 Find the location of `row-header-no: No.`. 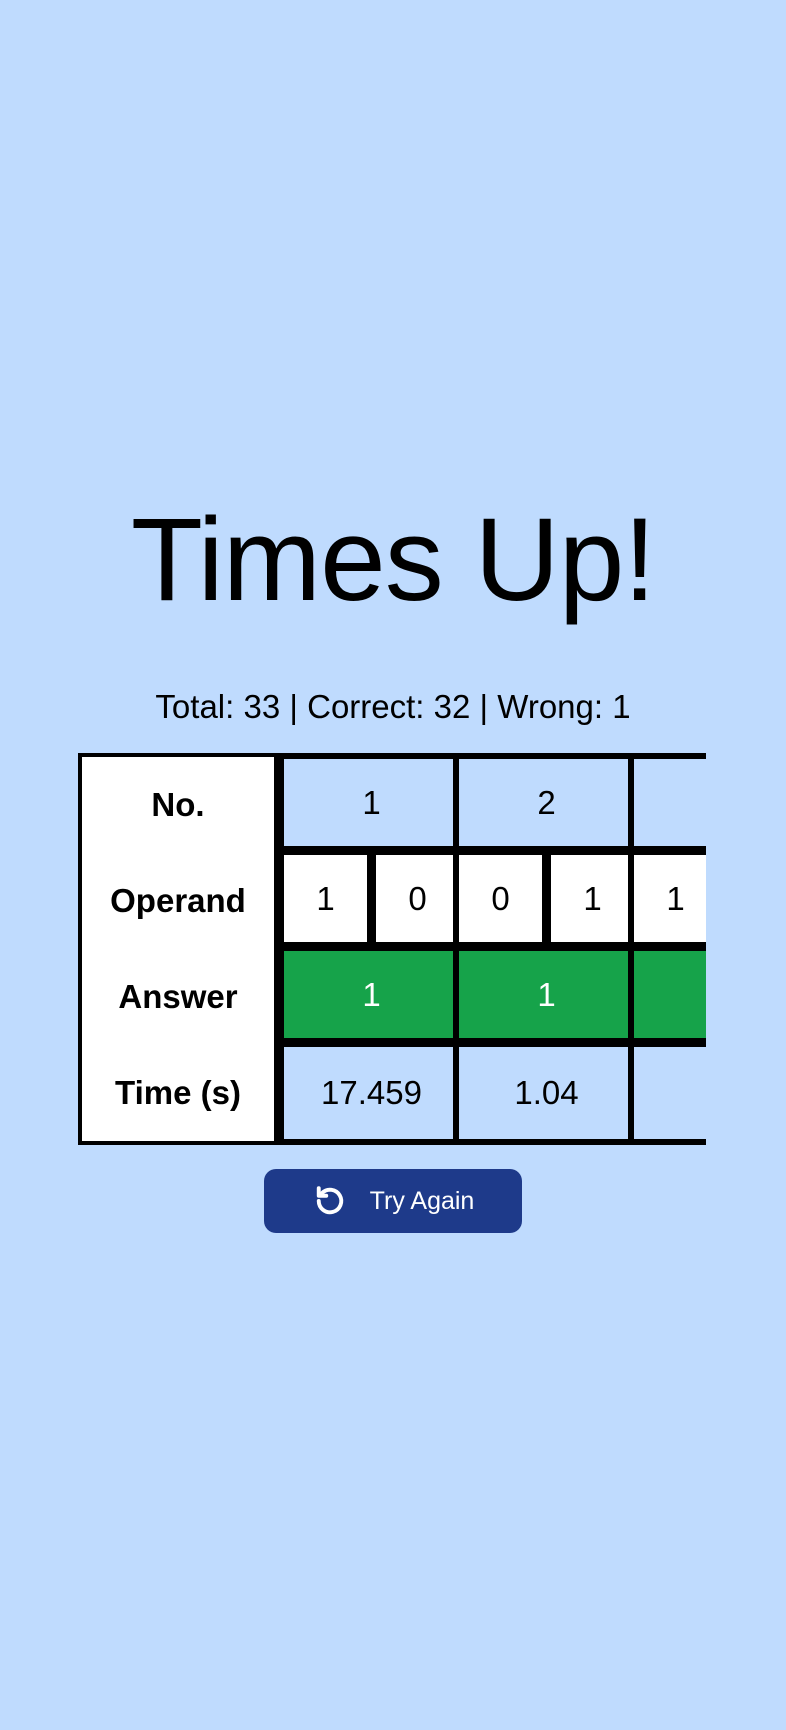

row-header-no: No. is located at coordinates (178, 804).